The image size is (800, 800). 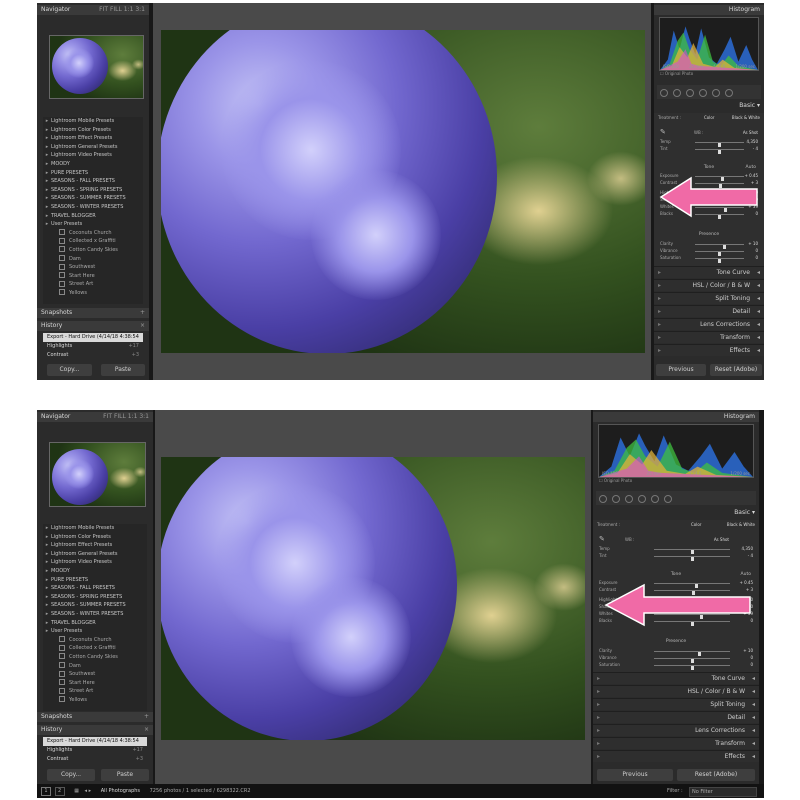 What do you see at coordinates (95, 691) in the screenshot?
I see `user-preset-item: Street Art` at bounding box center [95, 691].